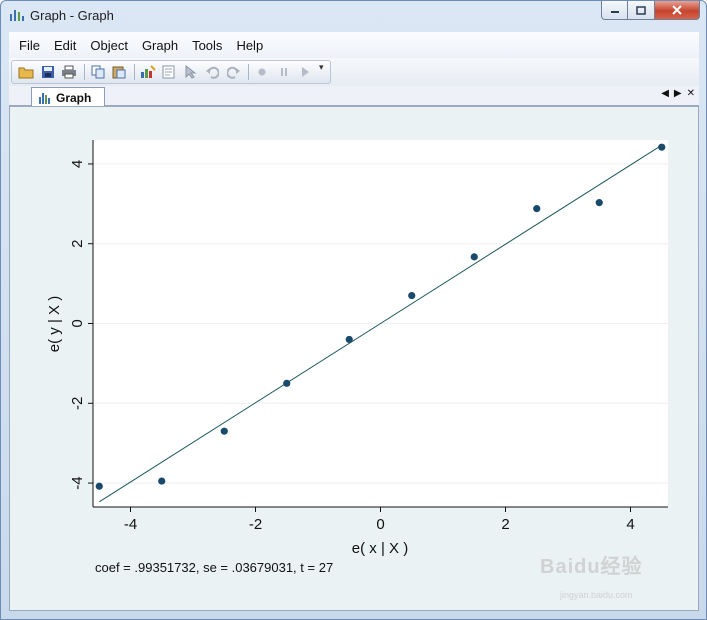 Image resolution: width=707 pixels, height=620 pixels. What do you see at coordinates (354, 96) in the screenshot?
I see `tab-row: Graph ◀ ▶ ✕` at bounding box center [354, 96].